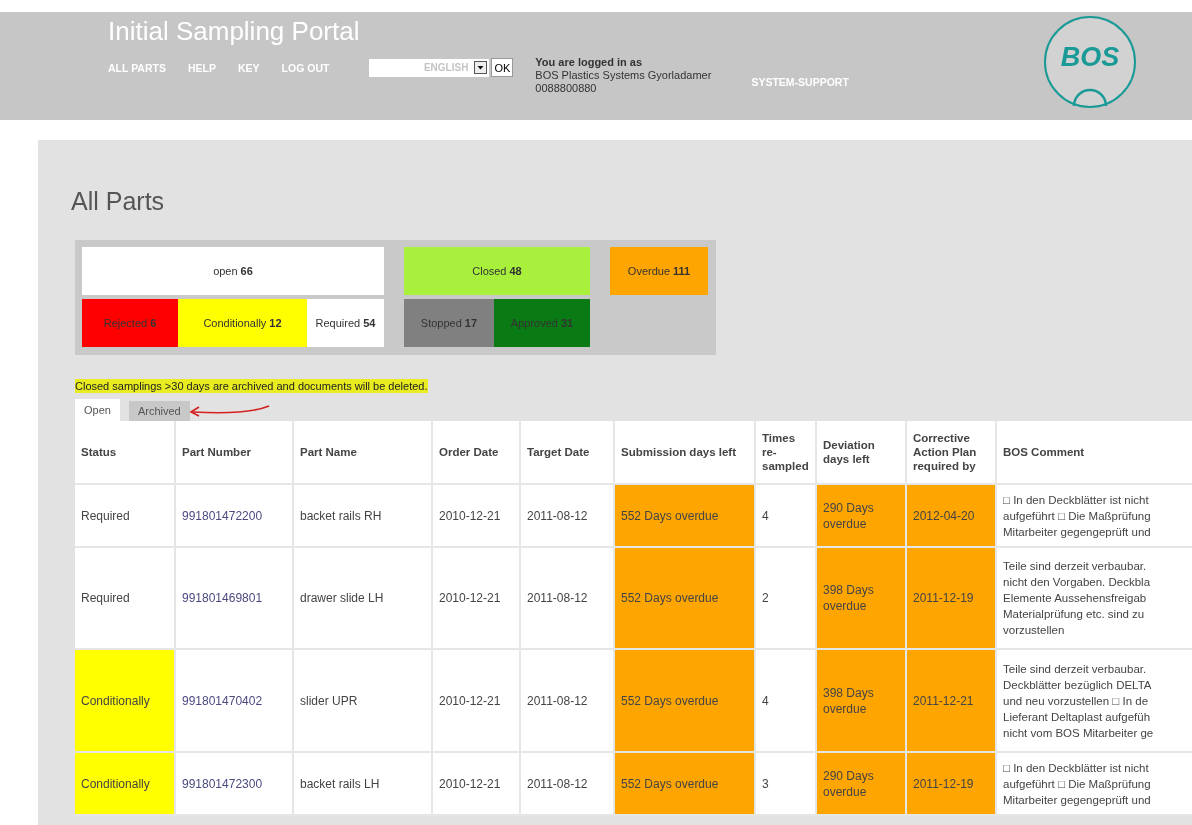 The height and width of the screenshot is (825, 1192). What do you see at coordinates (951, 700) in the screenshot?
I see `overdue-cell: 2011-12-21` at bounding box center [951, 700].